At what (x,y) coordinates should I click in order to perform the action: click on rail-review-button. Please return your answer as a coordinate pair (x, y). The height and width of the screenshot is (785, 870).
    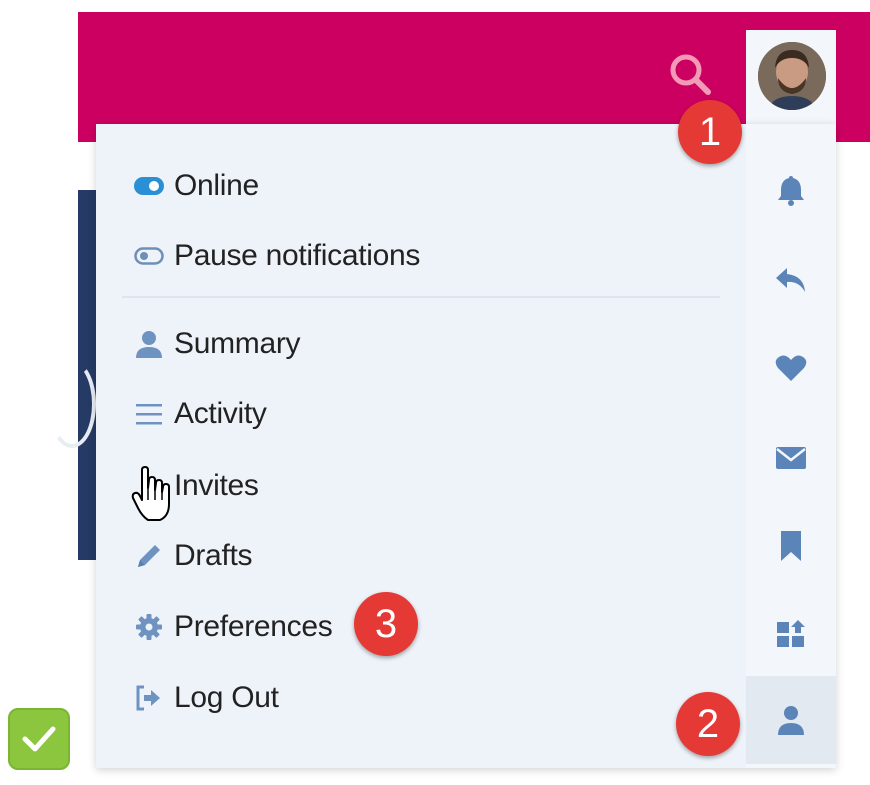
    Looking at the image, I should click on (791, 634).